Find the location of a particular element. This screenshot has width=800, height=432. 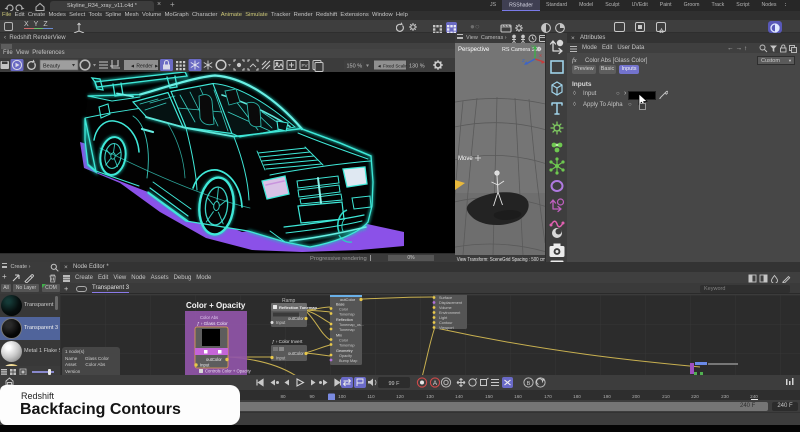

svg-text: Reflection is located at coordinates (344, 320).